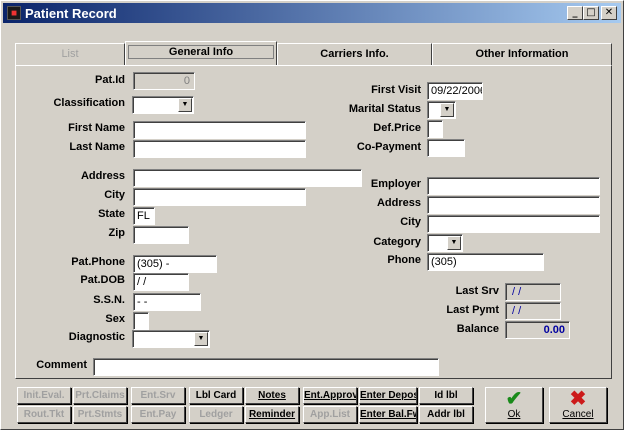 This screenshot has width=624, height=430. I want to click on balance-field: 0.00, so click(537, 330).